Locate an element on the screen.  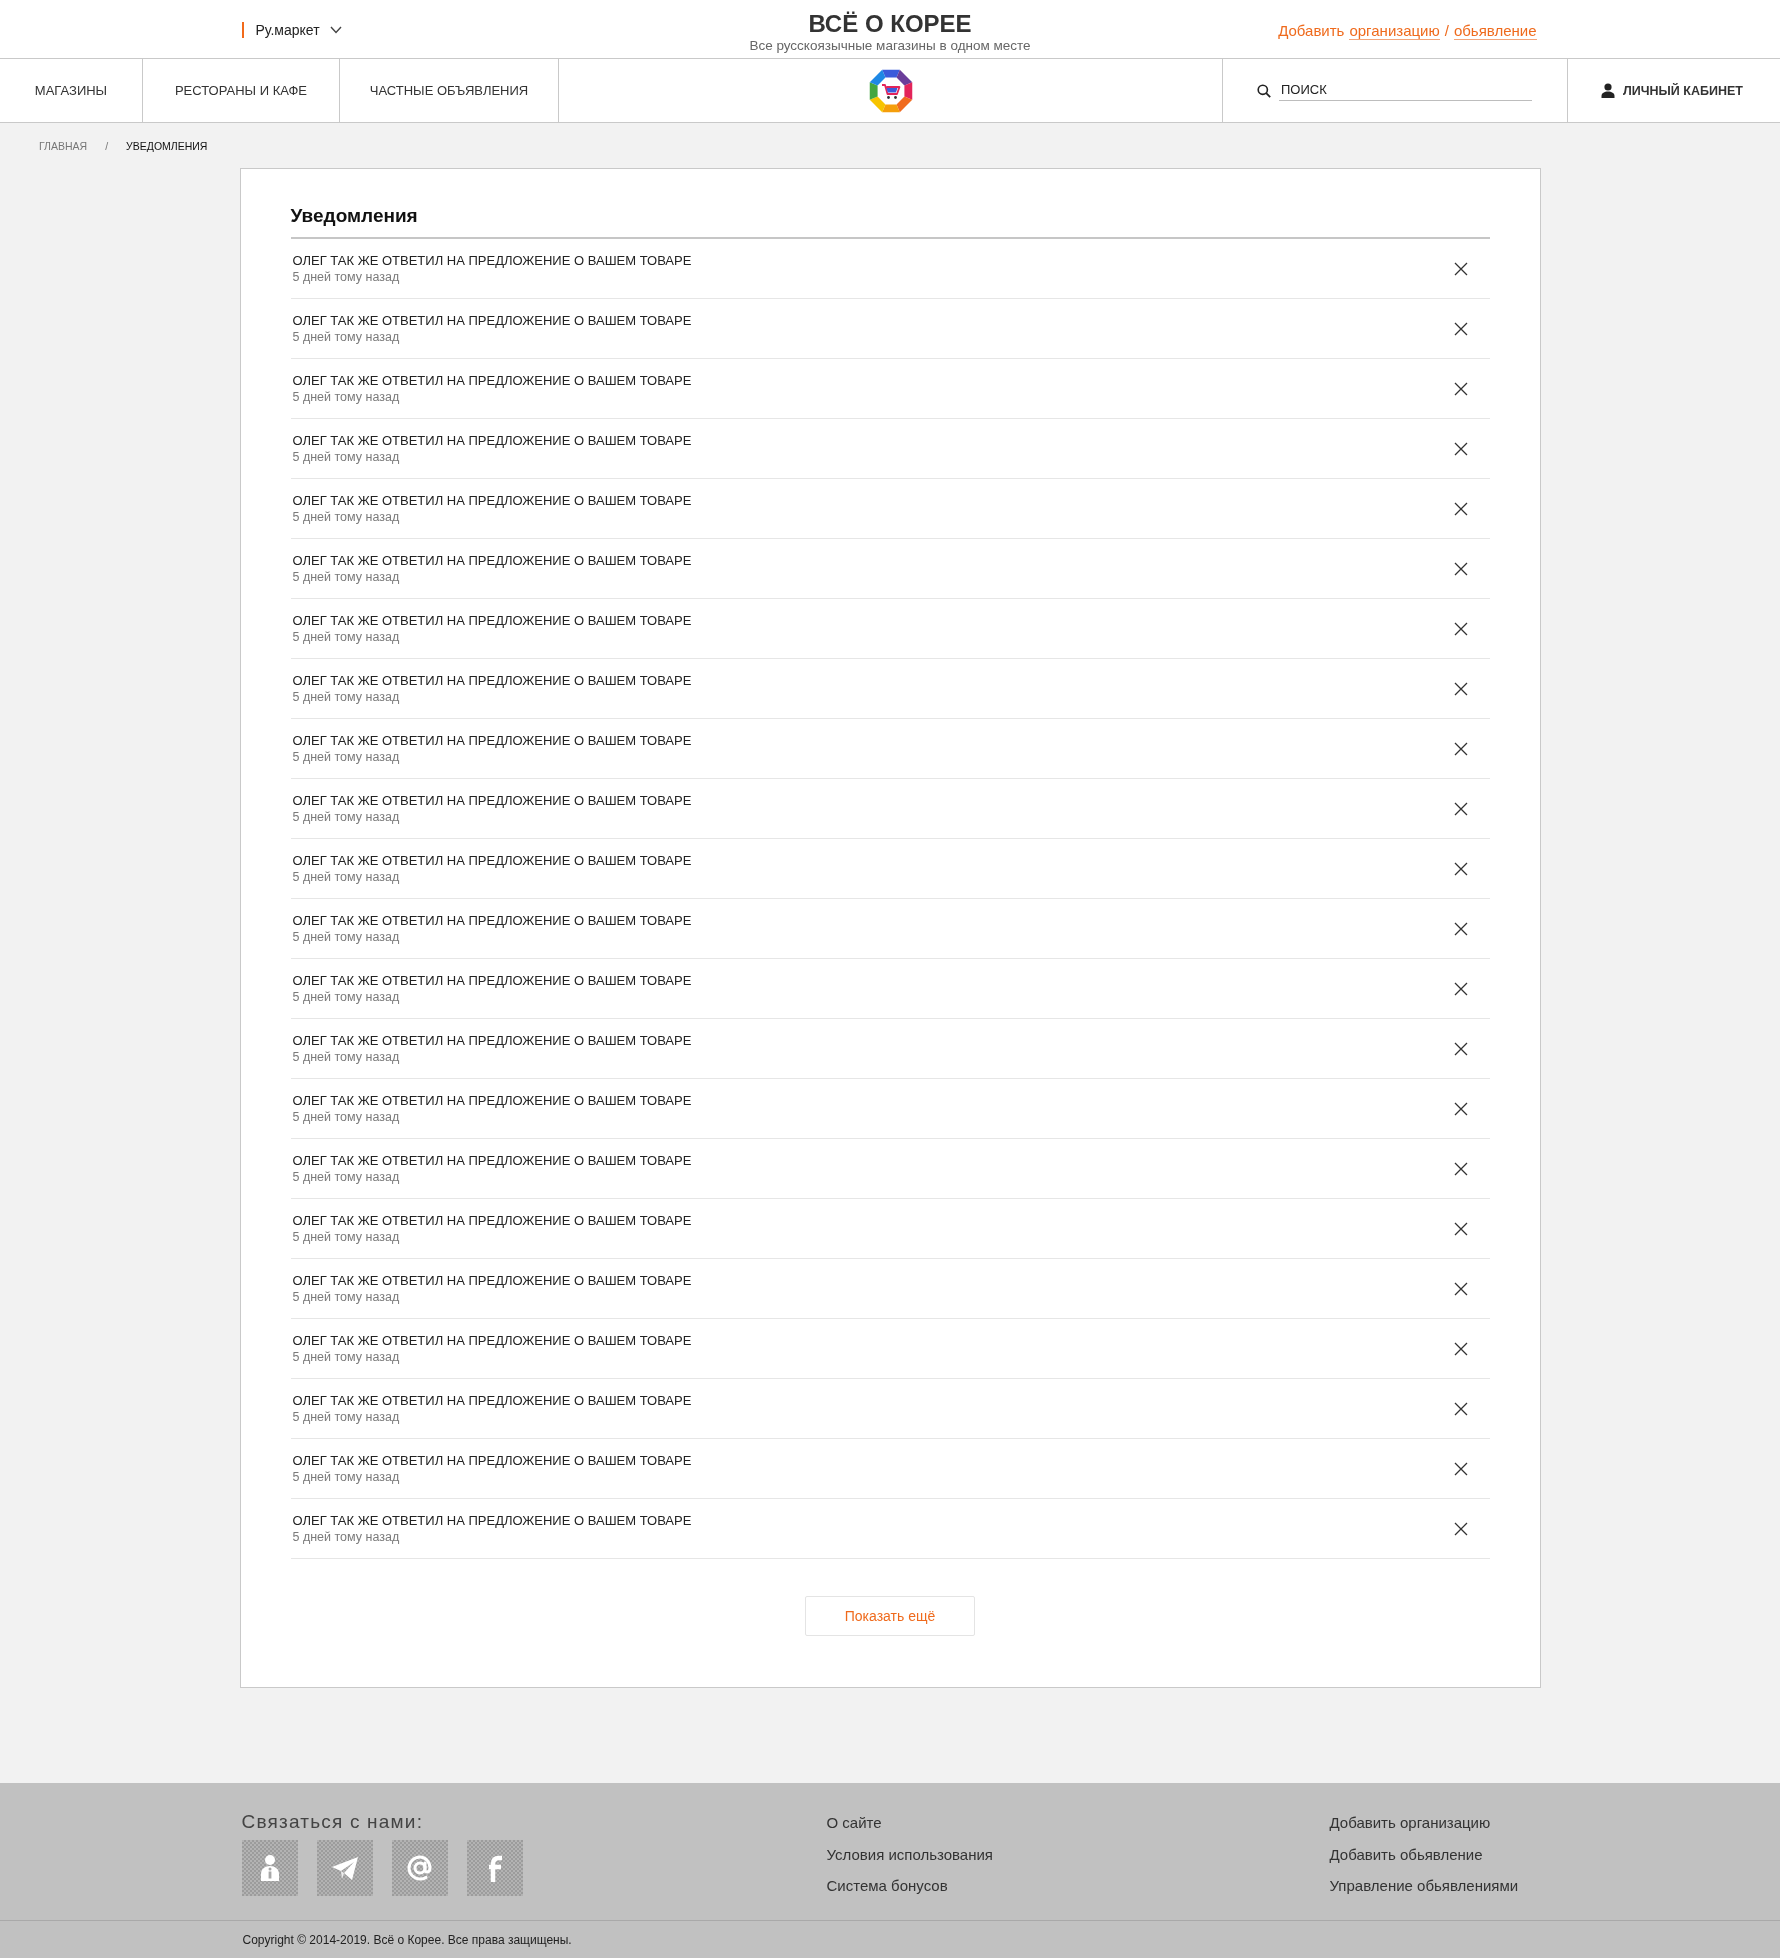
site-tagline: Все русскоязычные магазины в одном месте is located at coordinates (890, 46).